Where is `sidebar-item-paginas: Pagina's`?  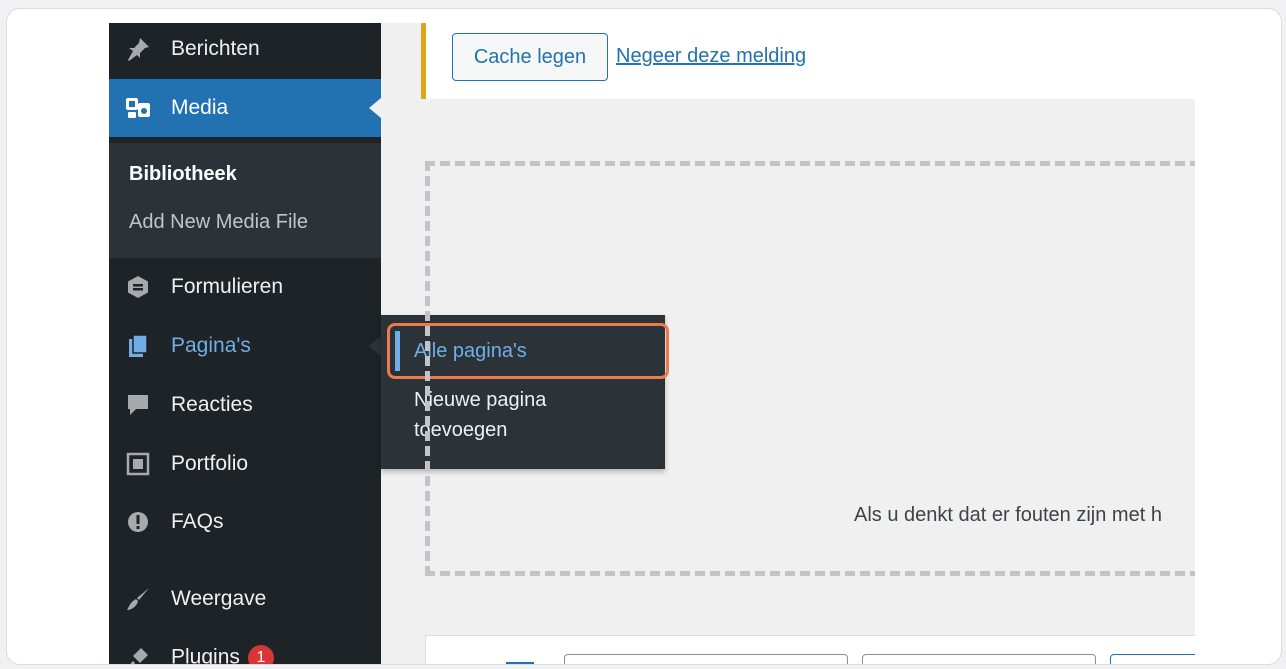 sidebar-item-paginas: Pagina's is located at coordinates (245, 346).